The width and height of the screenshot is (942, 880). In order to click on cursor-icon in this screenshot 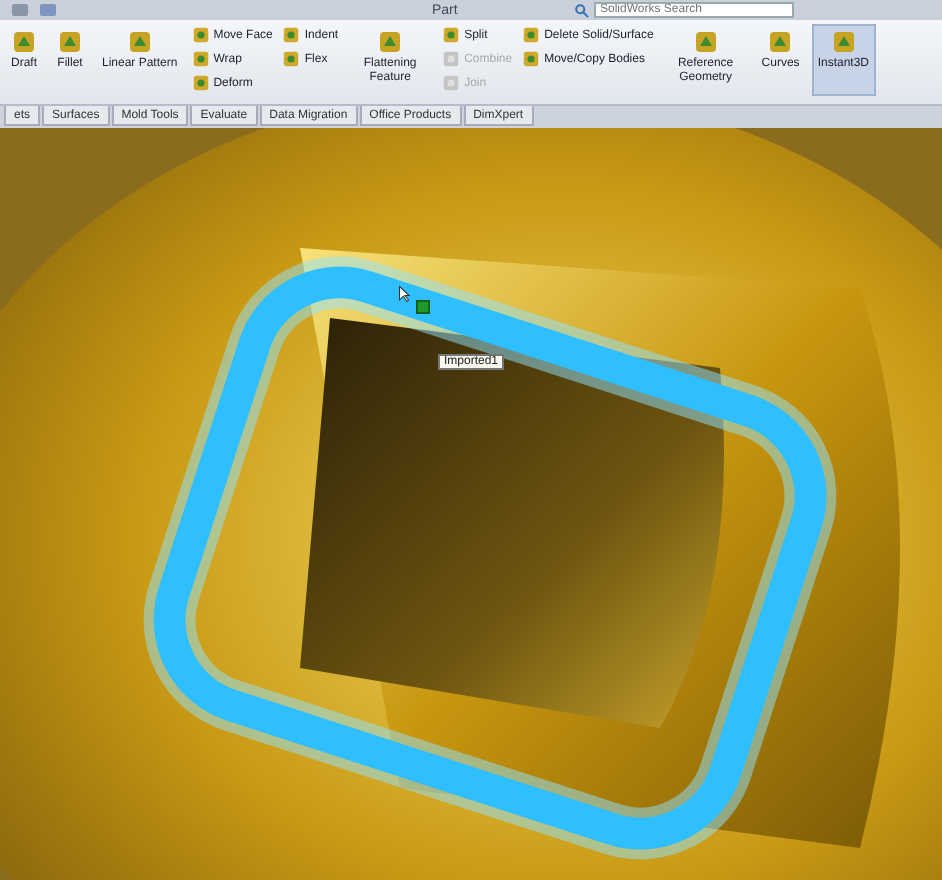, I will do `click(404, 294)`.